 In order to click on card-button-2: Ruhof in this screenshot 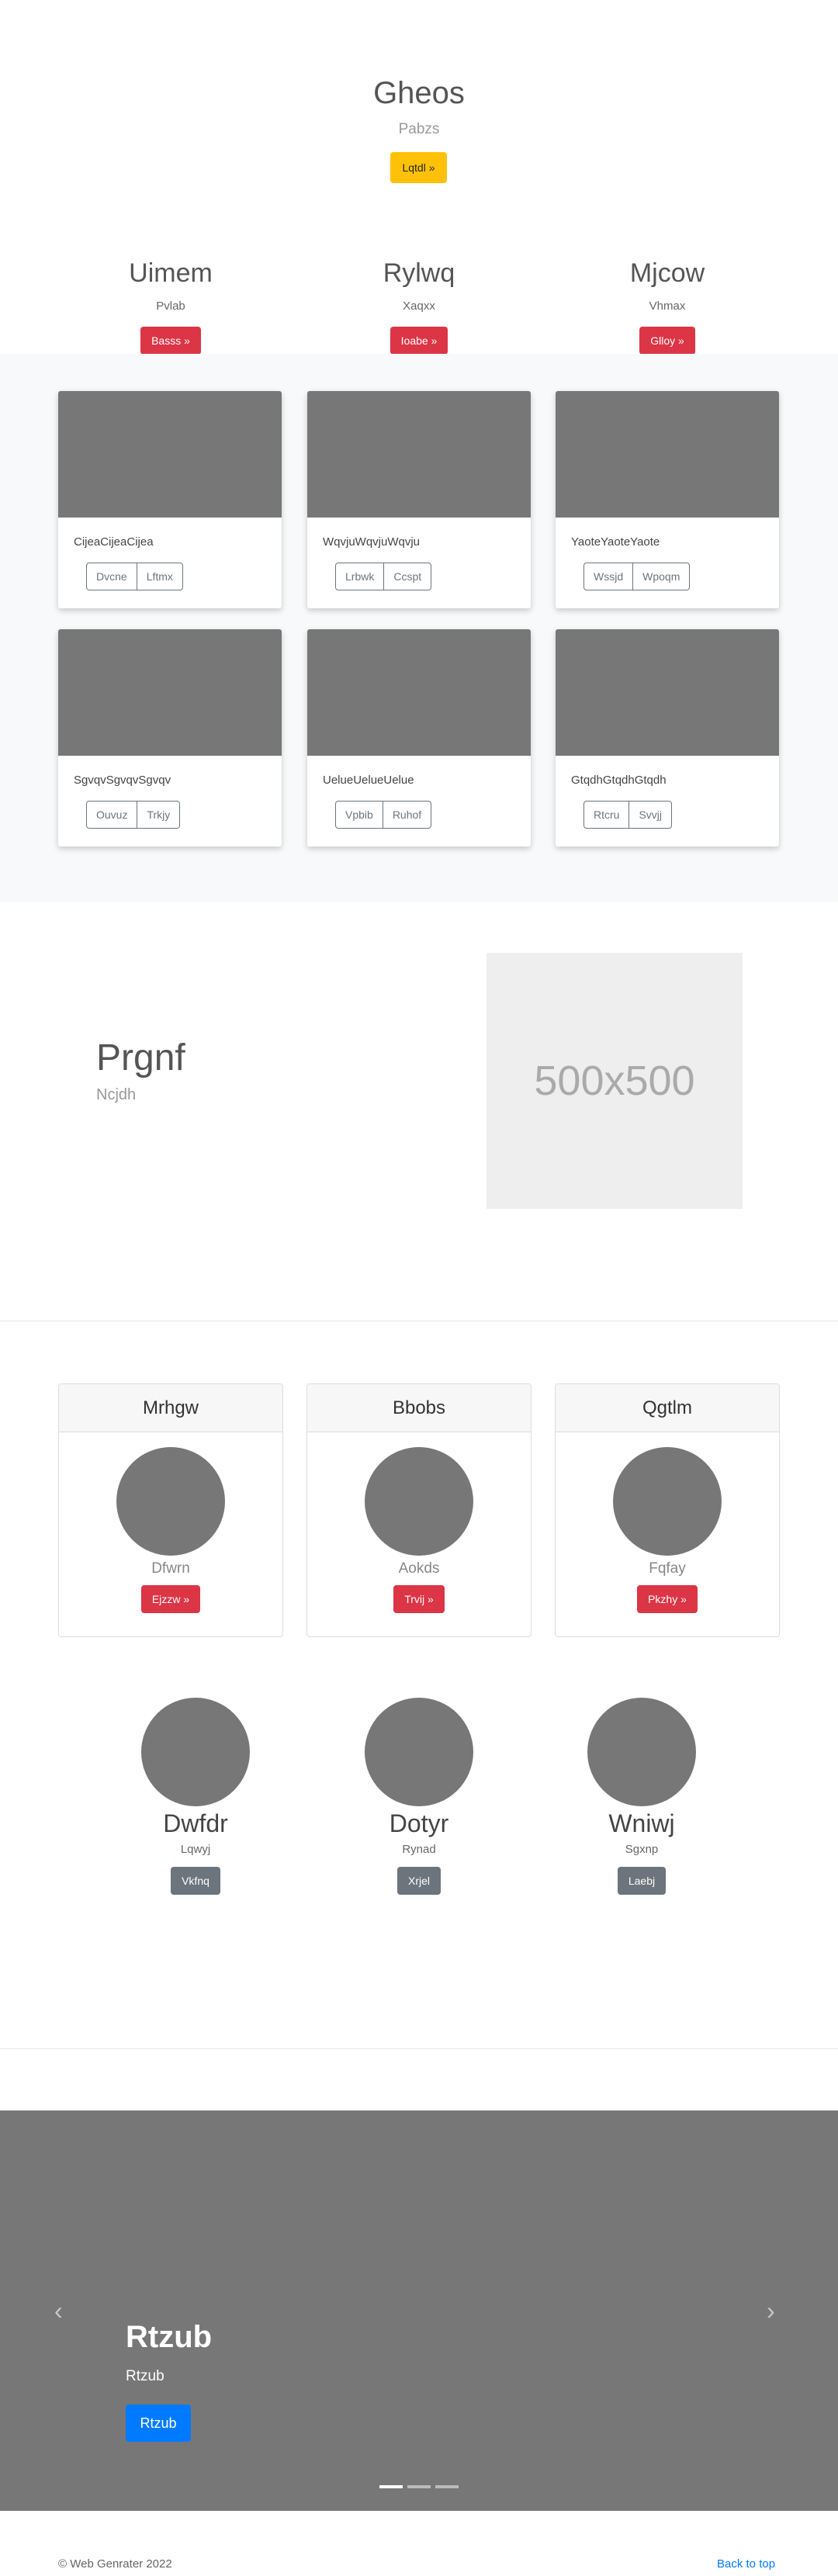, I will do `click(407, 815)`.